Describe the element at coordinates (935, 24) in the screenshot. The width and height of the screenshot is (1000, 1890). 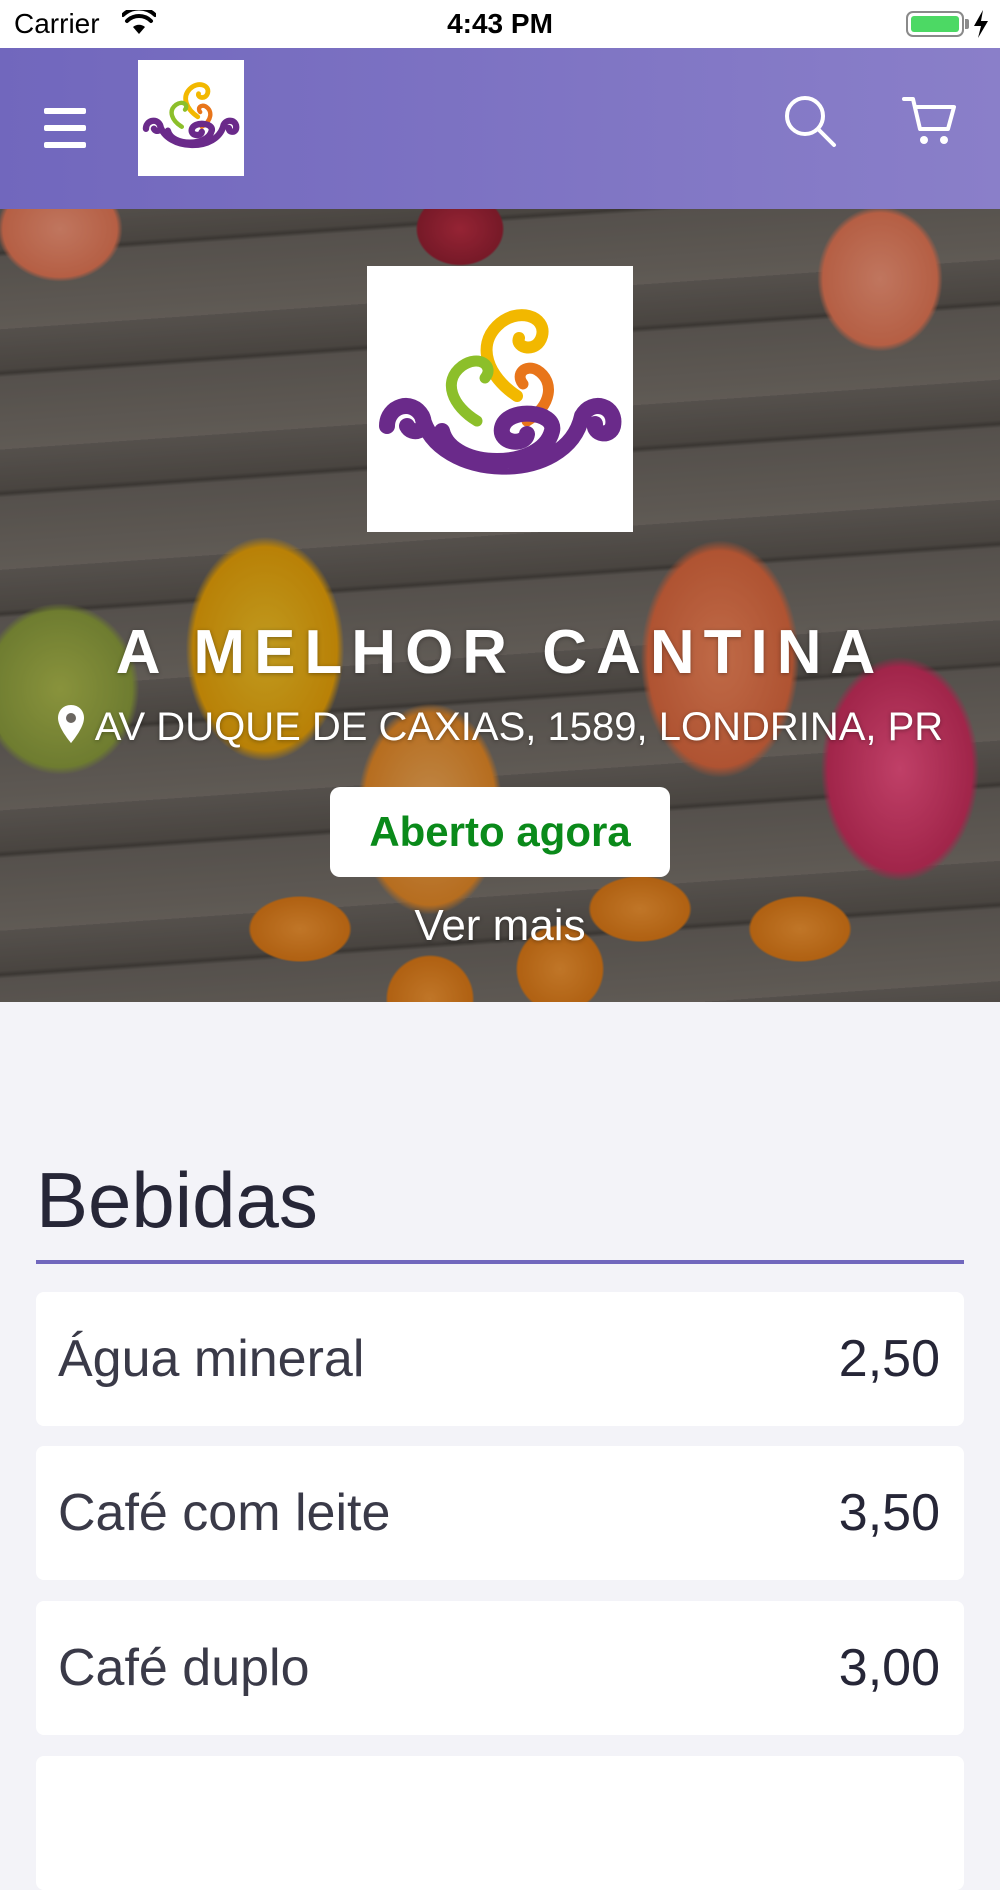
I see `battery-icon` at that location.